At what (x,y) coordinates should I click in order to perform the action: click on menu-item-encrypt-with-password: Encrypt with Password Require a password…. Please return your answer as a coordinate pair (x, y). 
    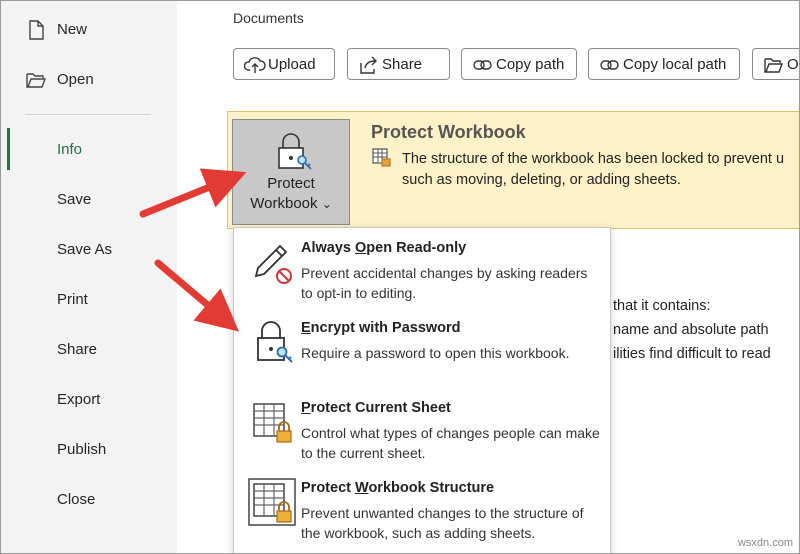
    Looking at the image, I should click on (422, 350).